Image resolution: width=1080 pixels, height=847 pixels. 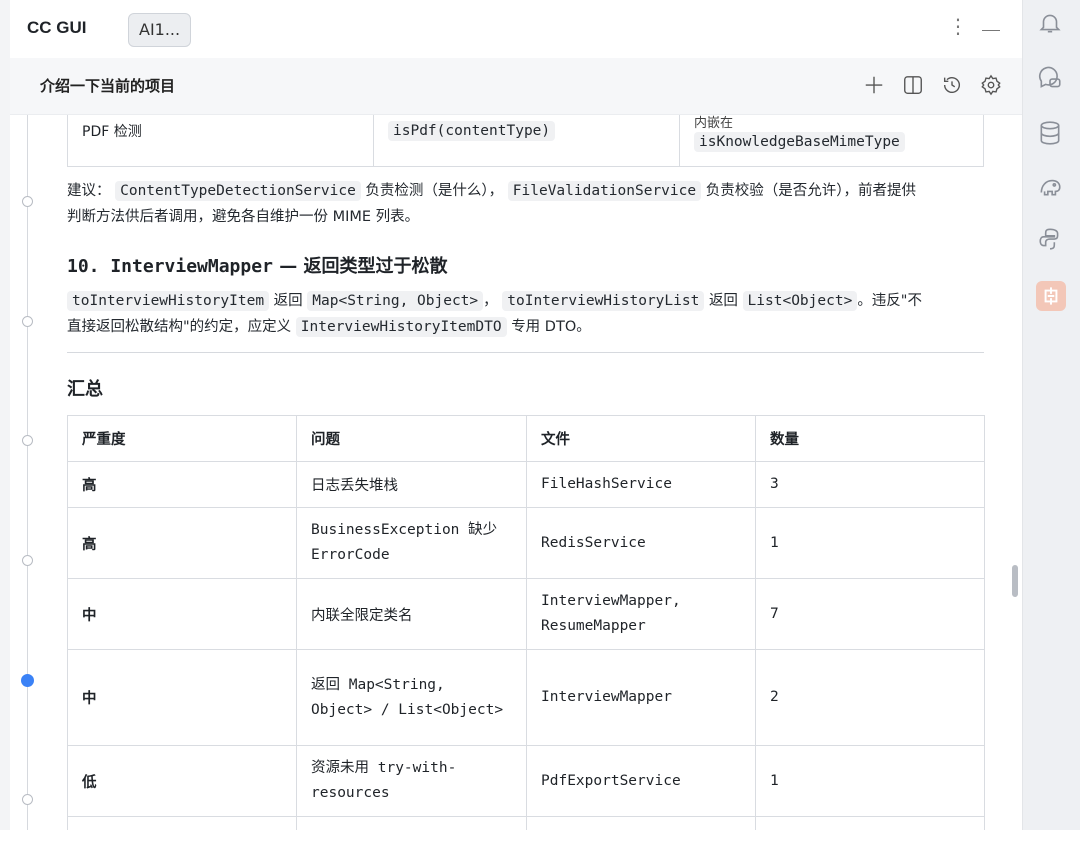 I want to click on minimize-icon, so click(x=991, y=30).